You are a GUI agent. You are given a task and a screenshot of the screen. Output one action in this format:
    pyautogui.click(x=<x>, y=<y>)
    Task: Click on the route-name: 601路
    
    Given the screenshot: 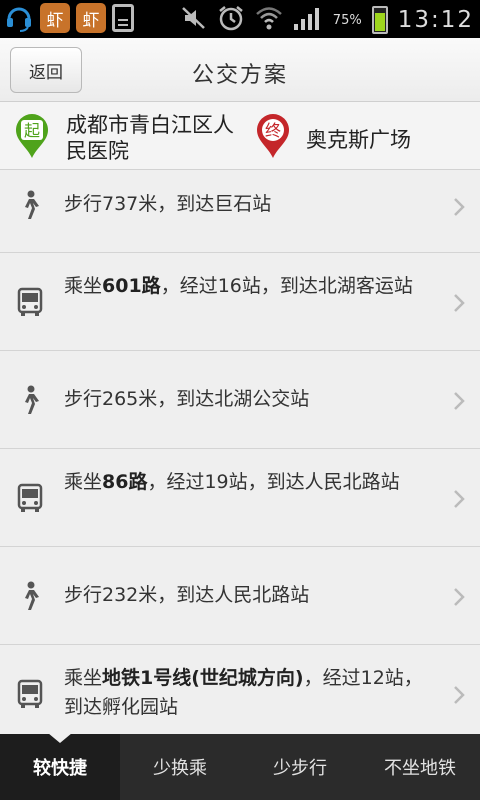 What is the action you would take?
    pyautogui.click(x=131, y=286)
    